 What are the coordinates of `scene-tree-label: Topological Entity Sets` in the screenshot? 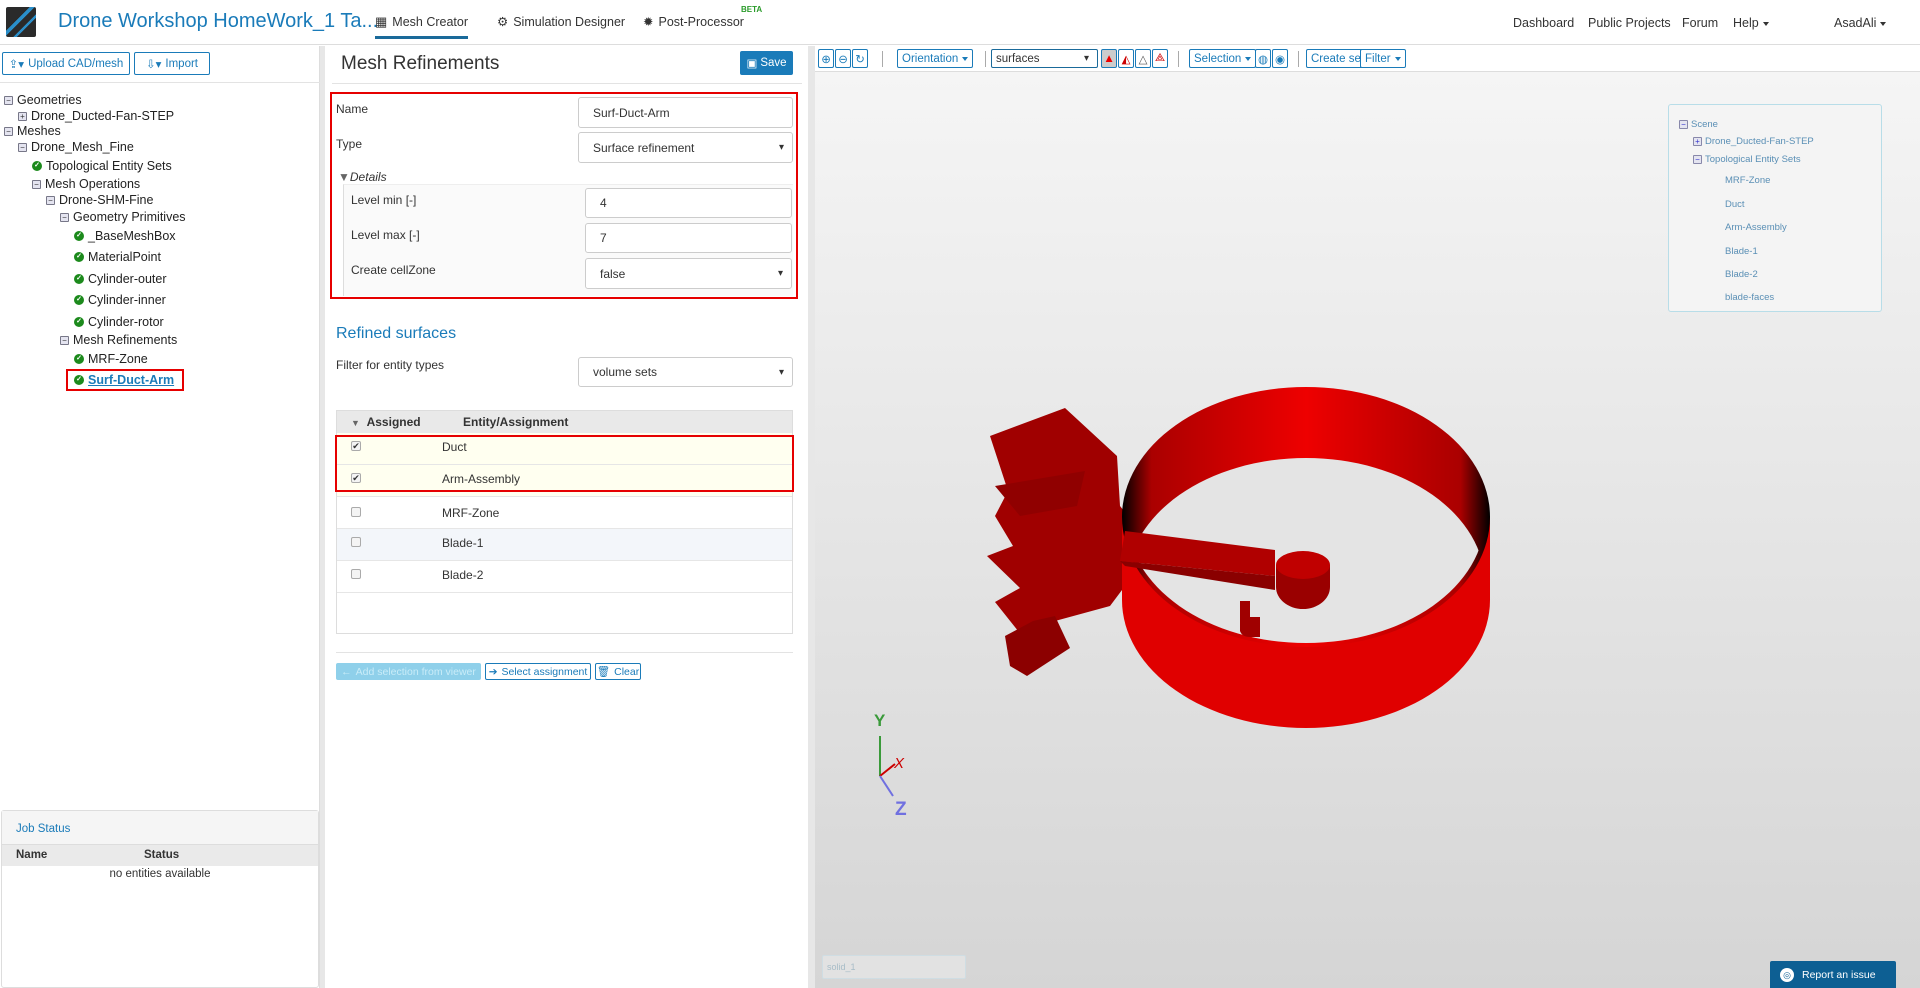 It's located at (1753, 159).